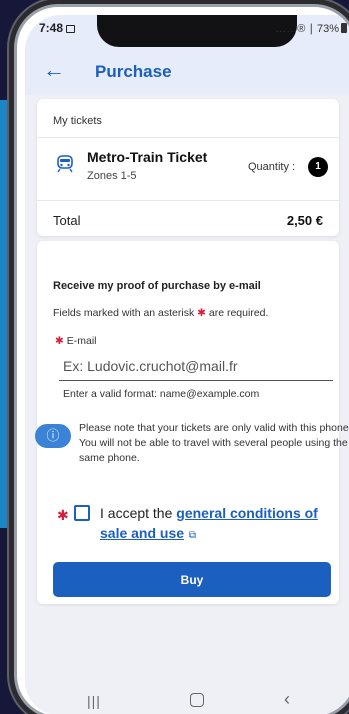 The height and width of the screenshot is (714, 349). What do you see at coordinates (81, 341) in the screenshot?
I see `email-label-text: E-mail` at bounding box center [81, 341].